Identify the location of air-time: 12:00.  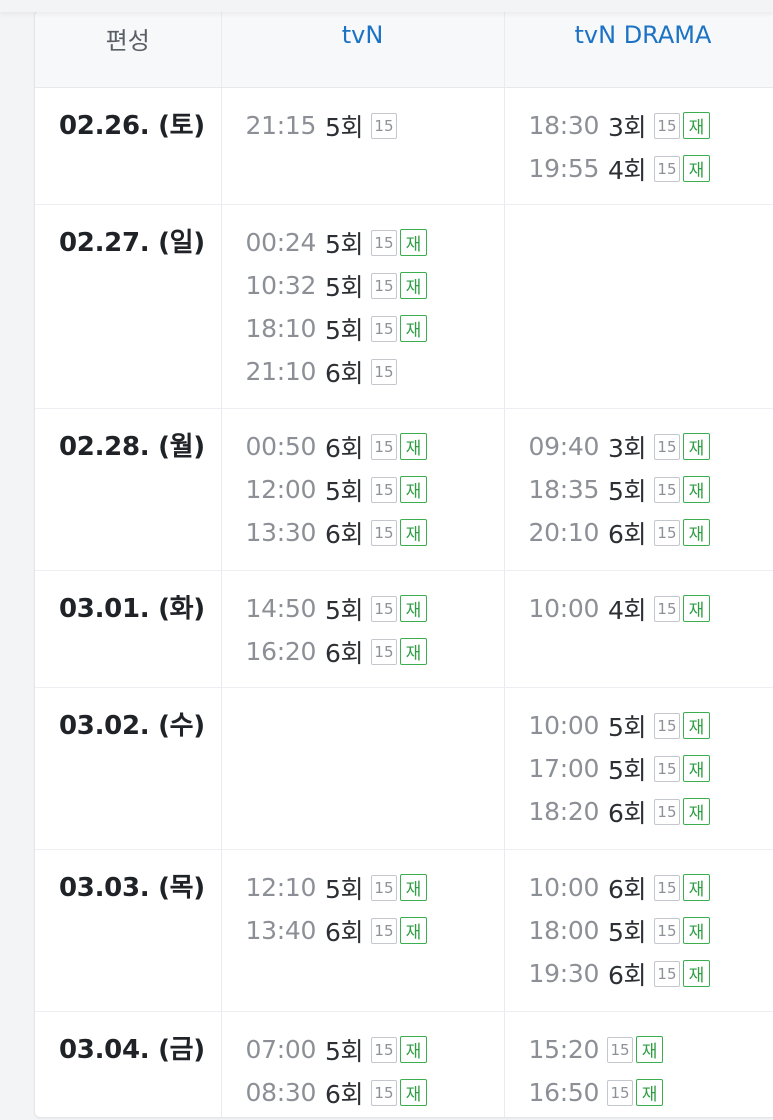
(281, 489).